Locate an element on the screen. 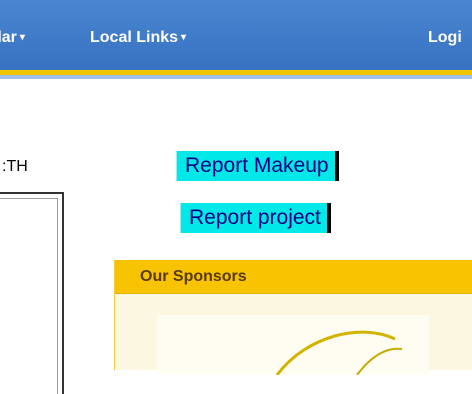 Image resolution: width=472 pixels, height=394 pixels. left-column-label: :TH is located at coordinates (15, 166).